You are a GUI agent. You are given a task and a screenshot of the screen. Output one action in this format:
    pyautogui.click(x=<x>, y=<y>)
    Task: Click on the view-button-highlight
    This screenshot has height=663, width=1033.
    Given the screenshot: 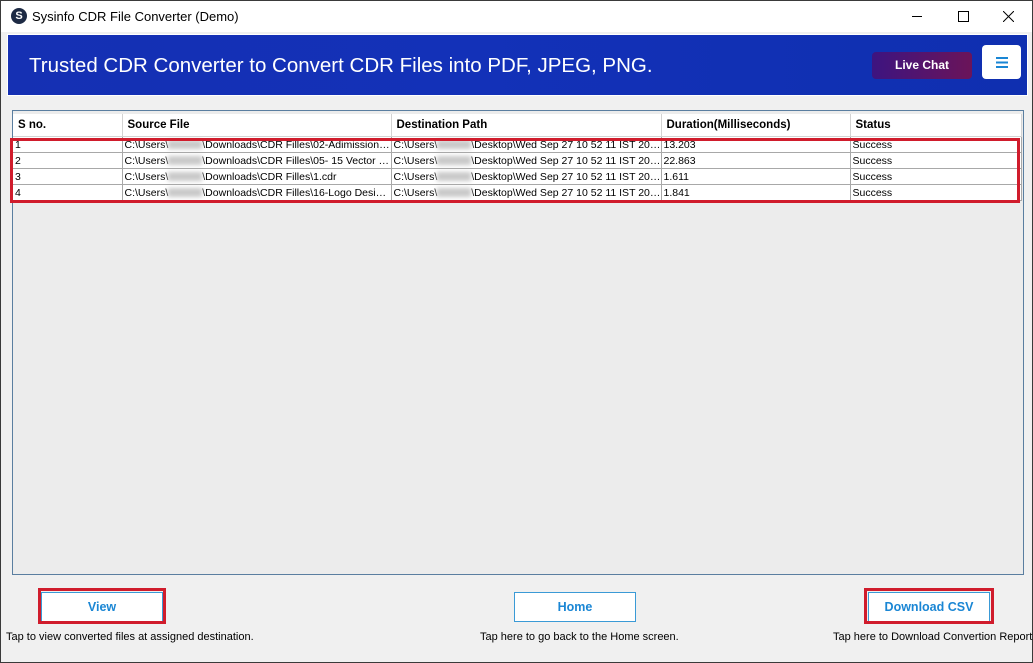 What is the action you would take?
    pyautogui.click(x=102, y=606)
    